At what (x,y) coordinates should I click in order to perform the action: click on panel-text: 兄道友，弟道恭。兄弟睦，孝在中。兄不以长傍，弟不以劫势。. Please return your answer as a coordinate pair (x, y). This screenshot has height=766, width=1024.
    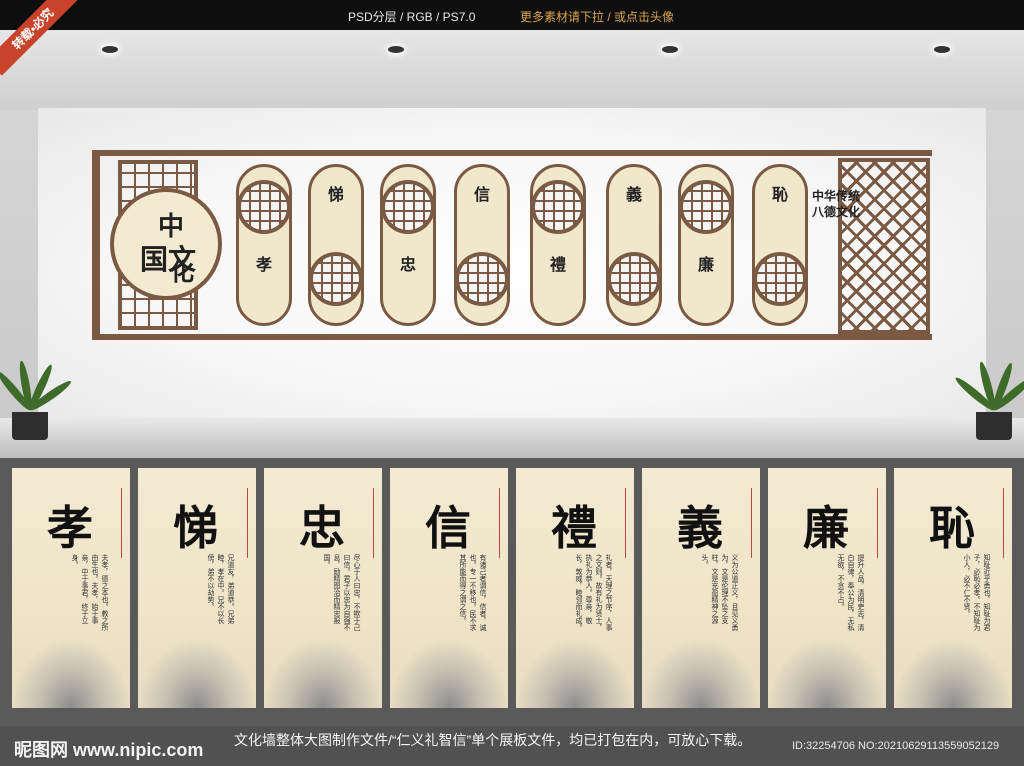
    Looking at the image, I should click on (221, 589).